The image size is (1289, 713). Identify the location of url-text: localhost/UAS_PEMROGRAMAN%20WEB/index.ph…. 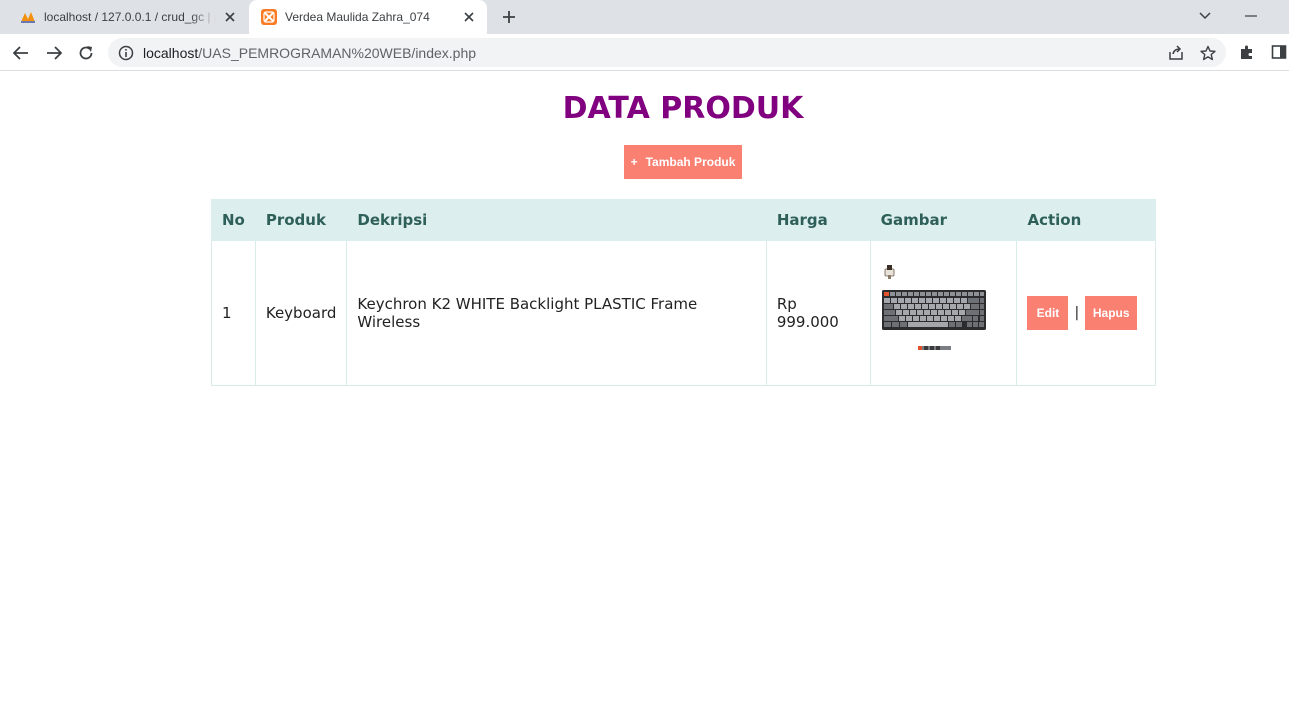
(309, 53).